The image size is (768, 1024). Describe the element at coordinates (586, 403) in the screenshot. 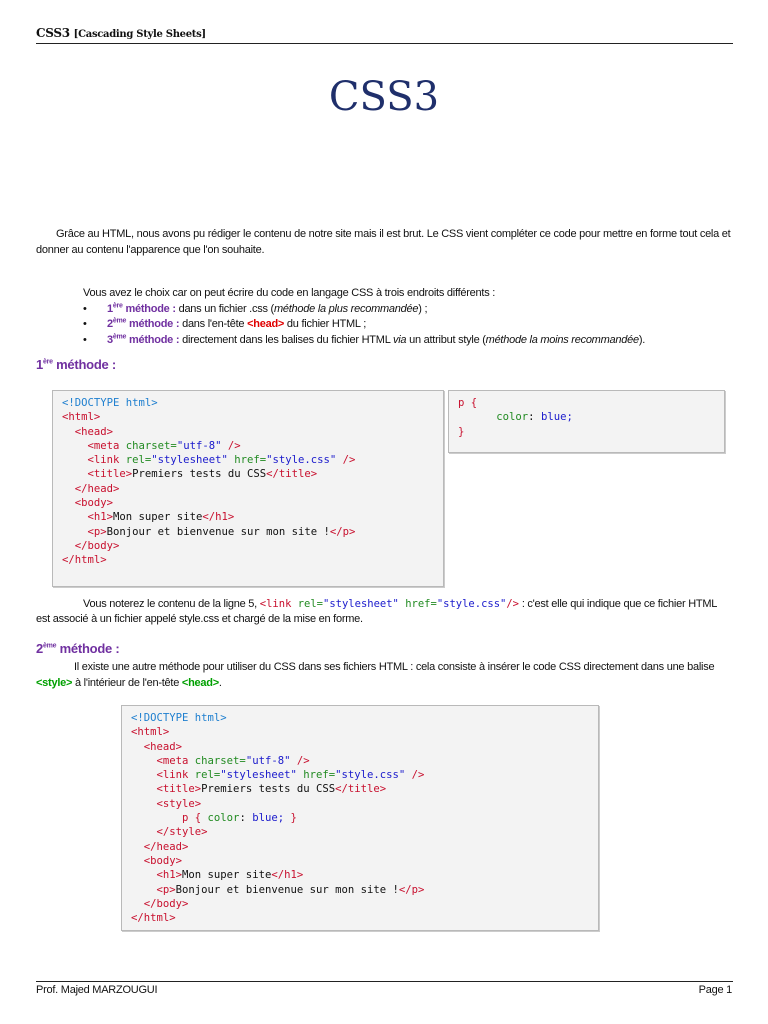

I see `code-line: p {` at that location.